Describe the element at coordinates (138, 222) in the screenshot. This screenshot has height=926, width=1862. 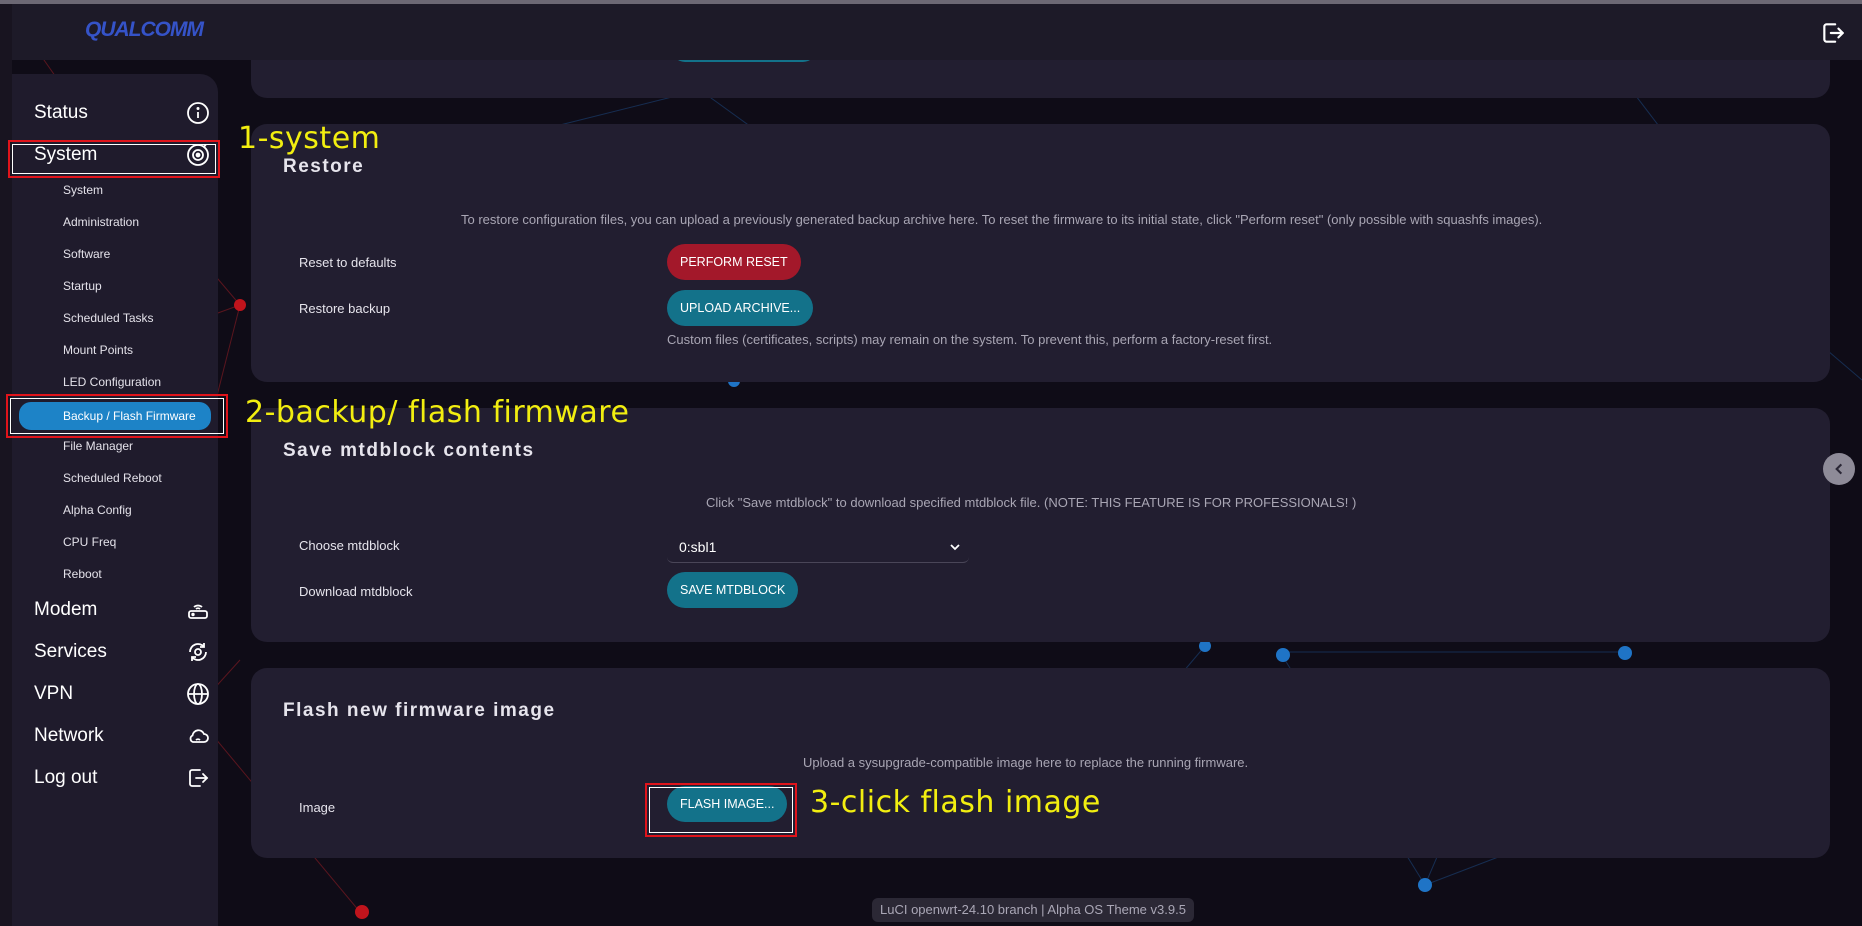
I see `sidebar-subitem-administration: Administration` at that location.